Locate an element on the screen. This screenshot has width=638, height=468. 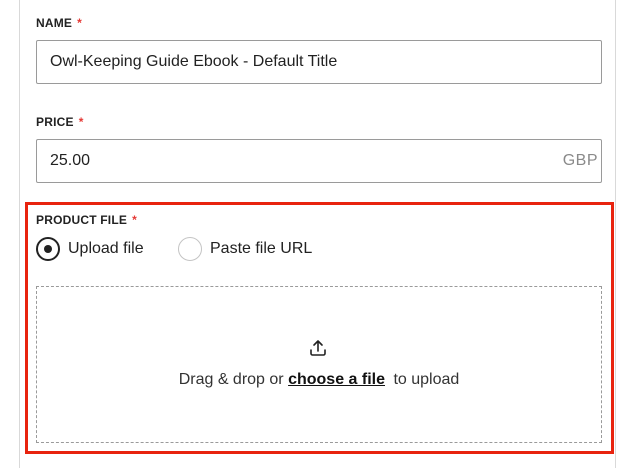
name-label: NAME * is located at coordinates (59, 23).